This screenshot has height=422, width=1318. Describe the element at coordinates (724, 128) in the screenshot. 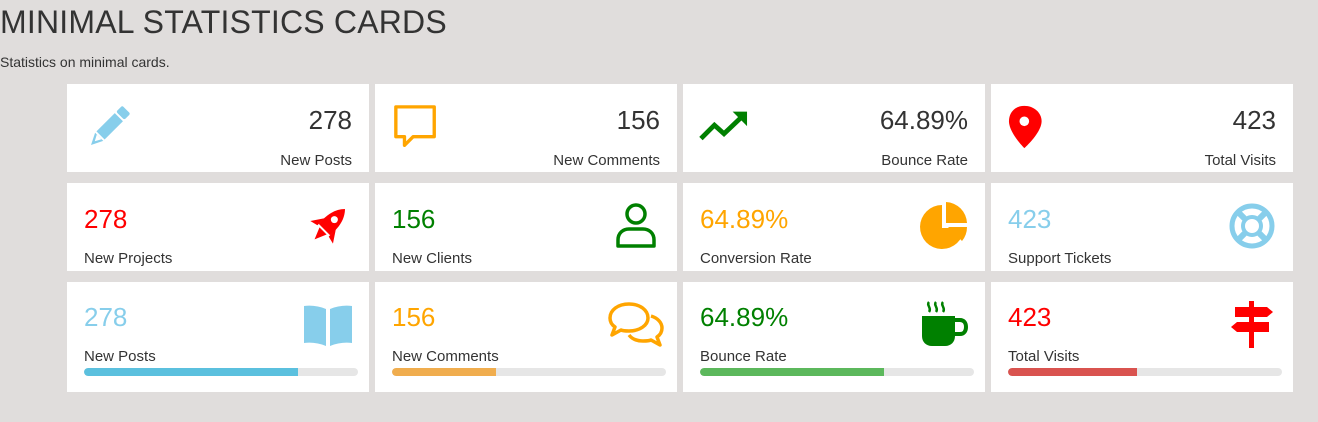

I see `trending-up-icon` at that location.